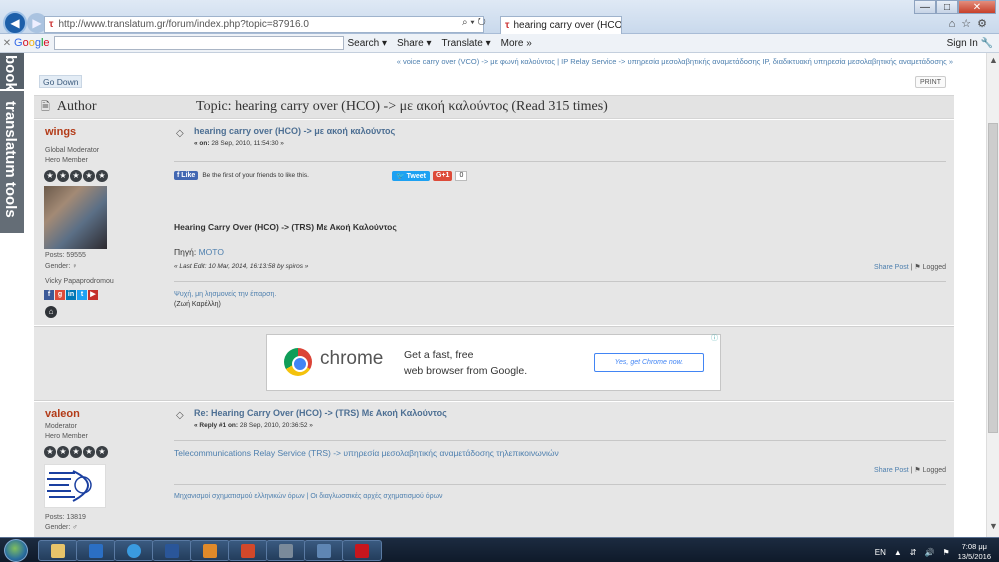  What do you see at coordinates (210, 550) in the screenshot?
I see `taskbar-app-orange` at bounding box center [210, 550].